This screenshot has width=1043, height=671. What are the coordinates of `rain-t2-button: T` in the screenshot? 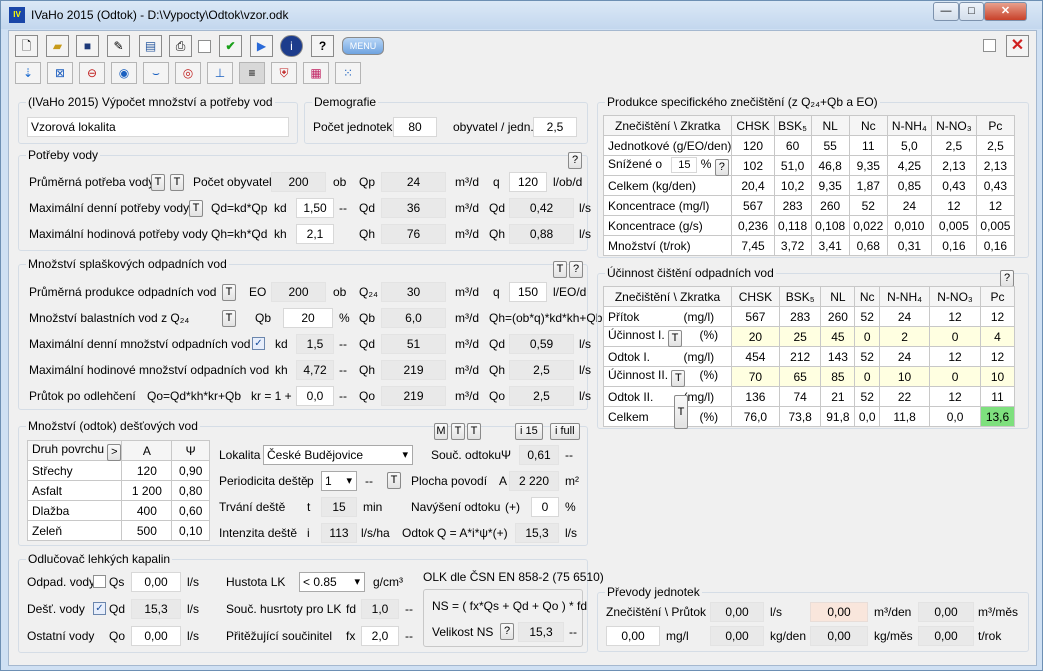 It's located at (474, 431).